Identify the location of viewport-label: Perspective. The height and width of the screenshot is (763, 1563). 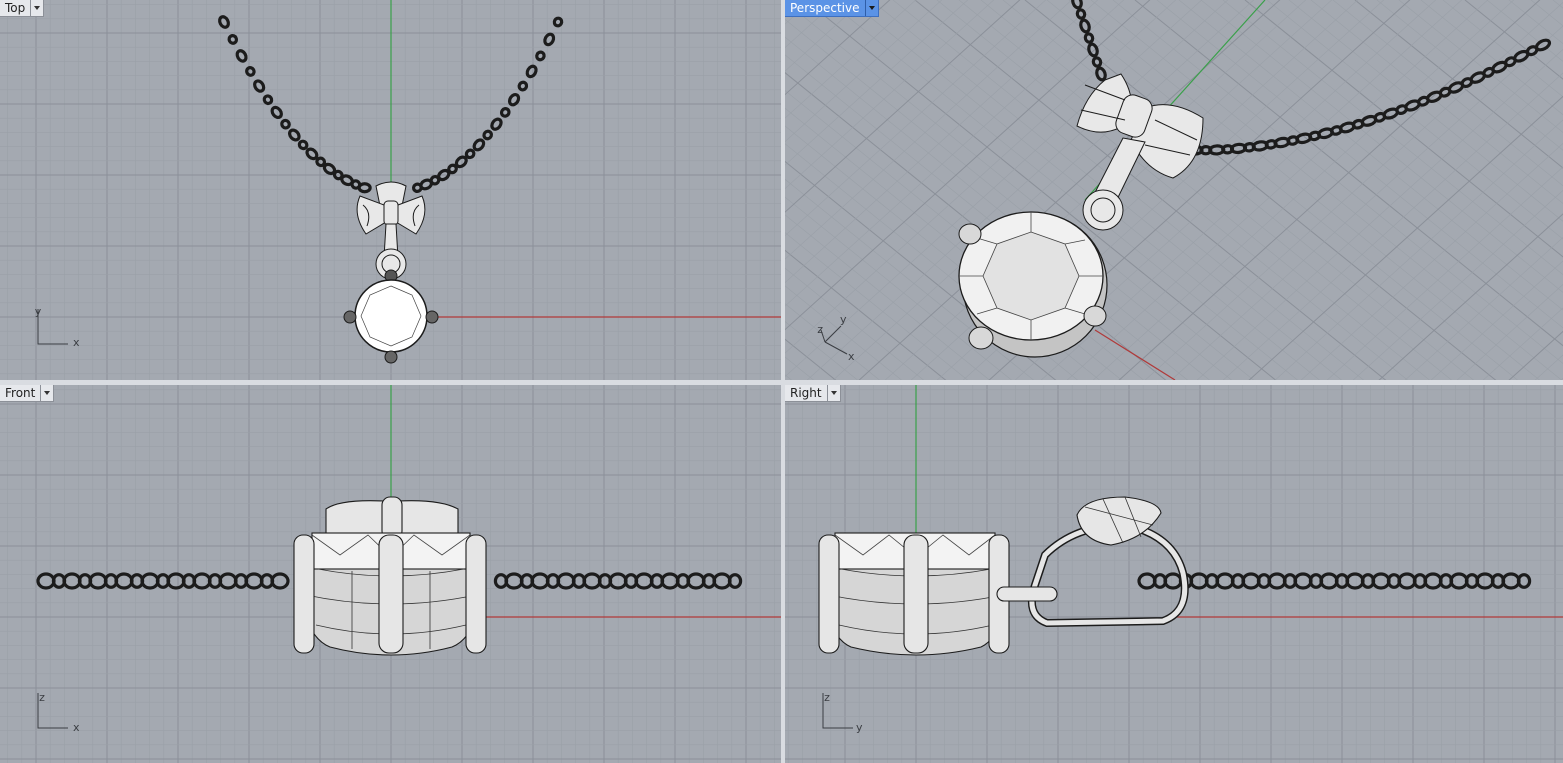
(825, 8).